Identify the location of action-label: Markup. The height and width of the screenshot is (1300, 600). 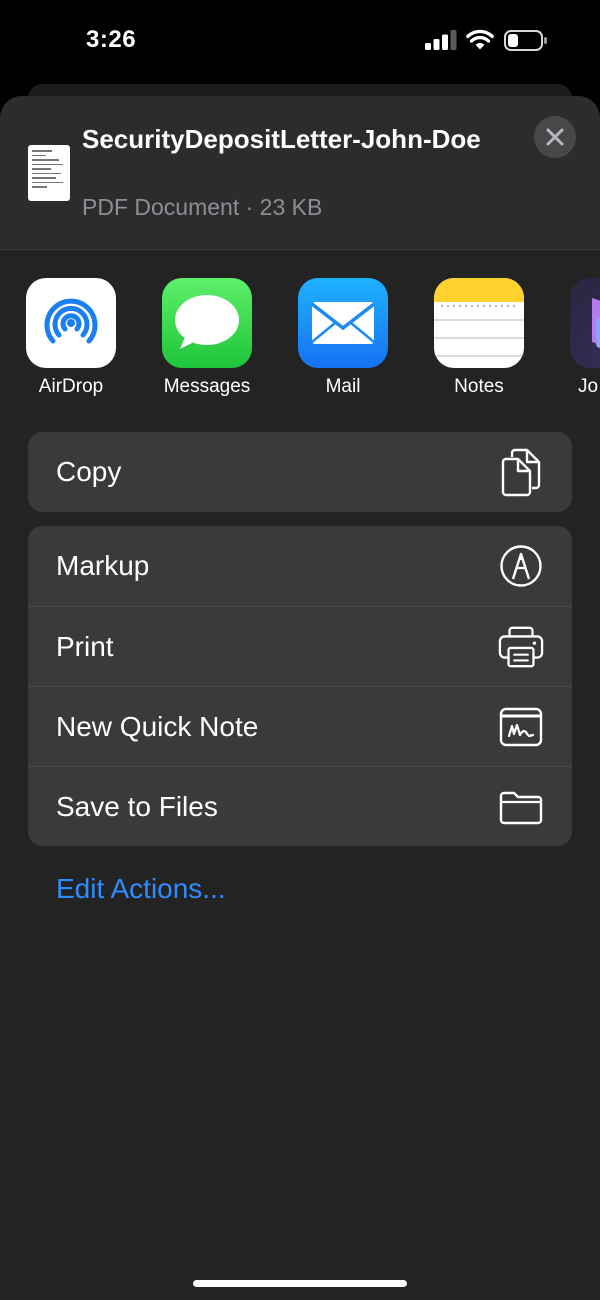
(103, 565).